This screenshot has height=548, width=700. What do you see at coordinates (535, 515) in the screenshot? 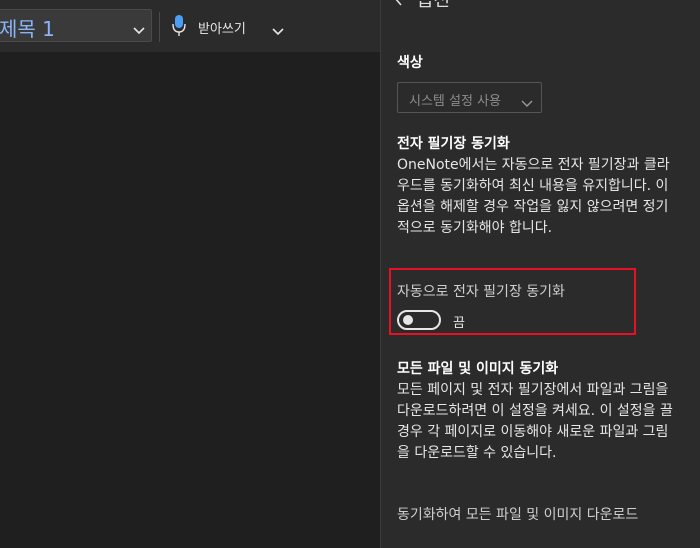
I see `download-all-files-link: 동기화하여 모든 파일 및 이미지 다운로드` at bounding box center [535, 515].